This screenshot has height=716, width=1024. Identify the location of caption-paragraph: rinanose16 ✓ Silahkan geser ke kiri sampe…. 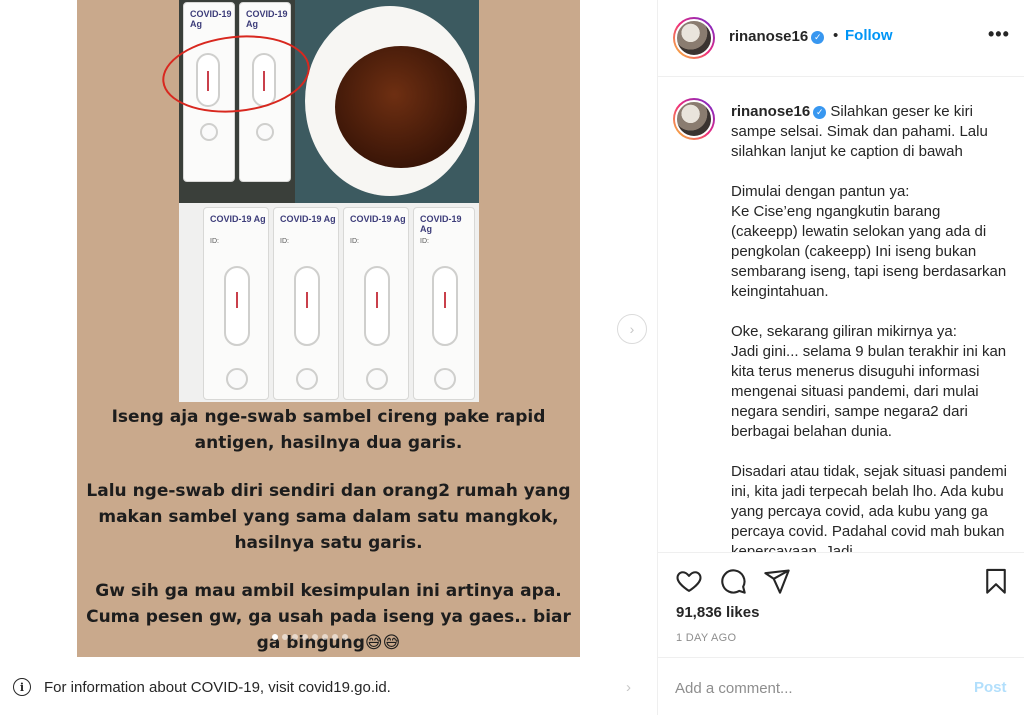
(871, 132).